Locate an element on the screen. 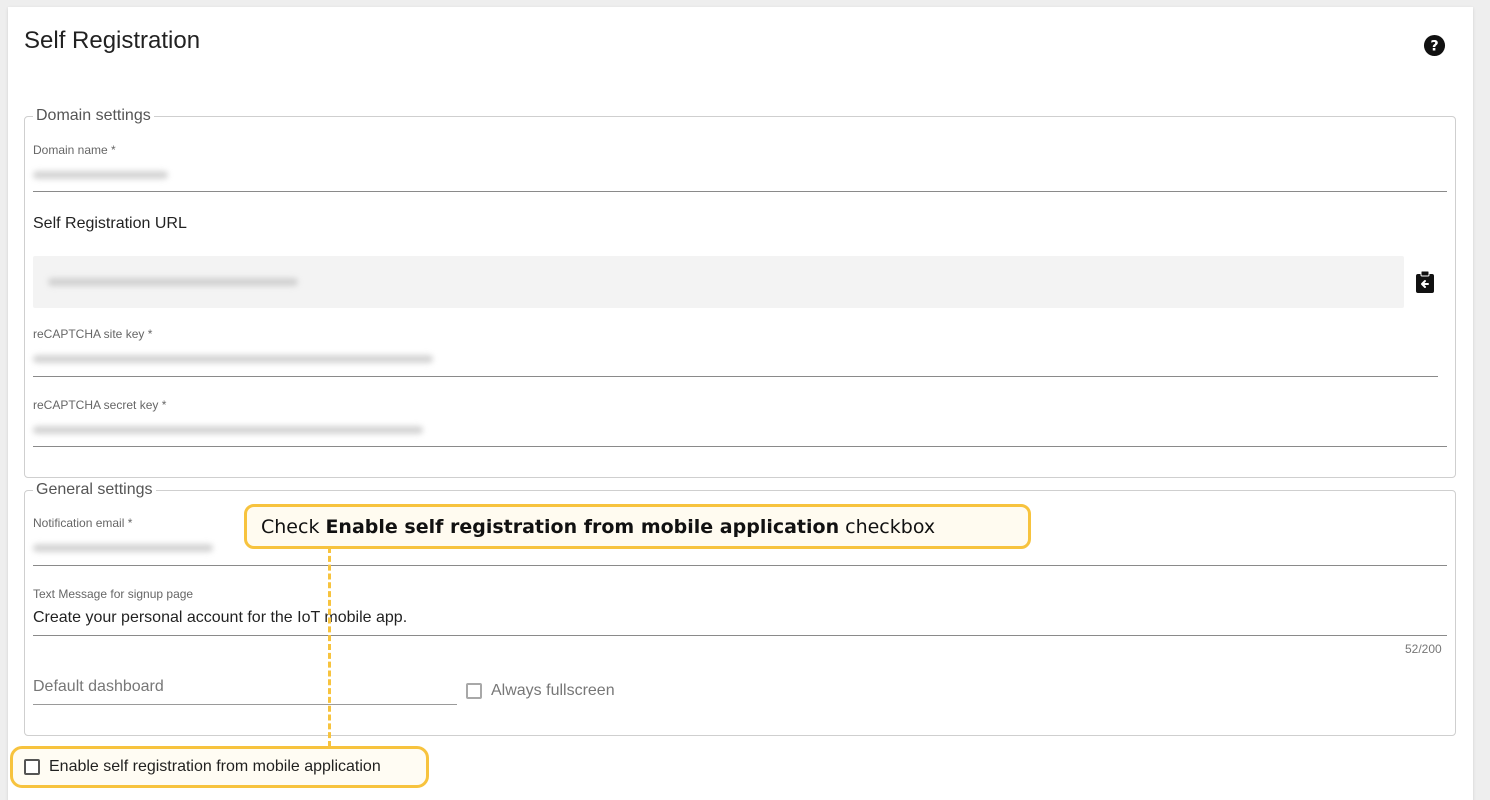  callout-prefix: Check is located at coordinates (290, 526).